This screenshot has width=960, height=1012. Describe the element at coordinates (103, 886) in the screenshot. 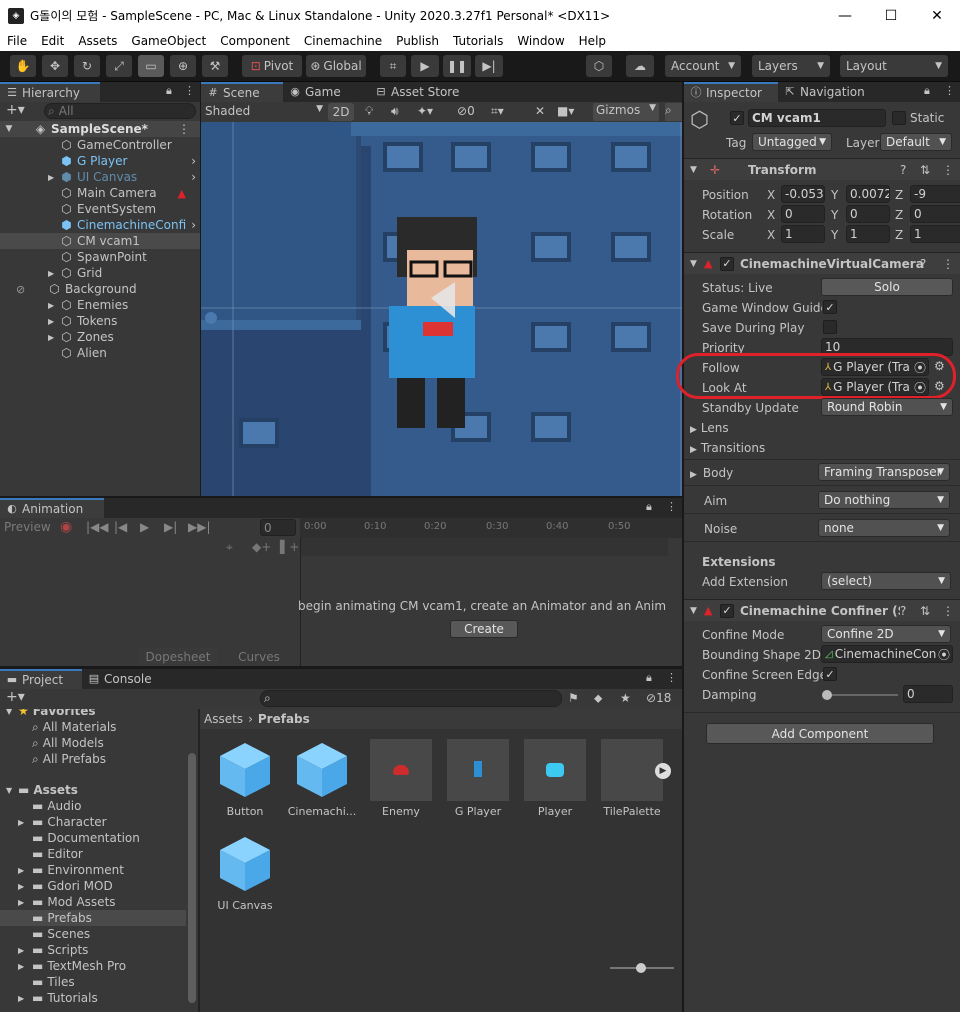

I see `folder-gdori-mod: ▶ ▬ Gdori MOD` at that location.